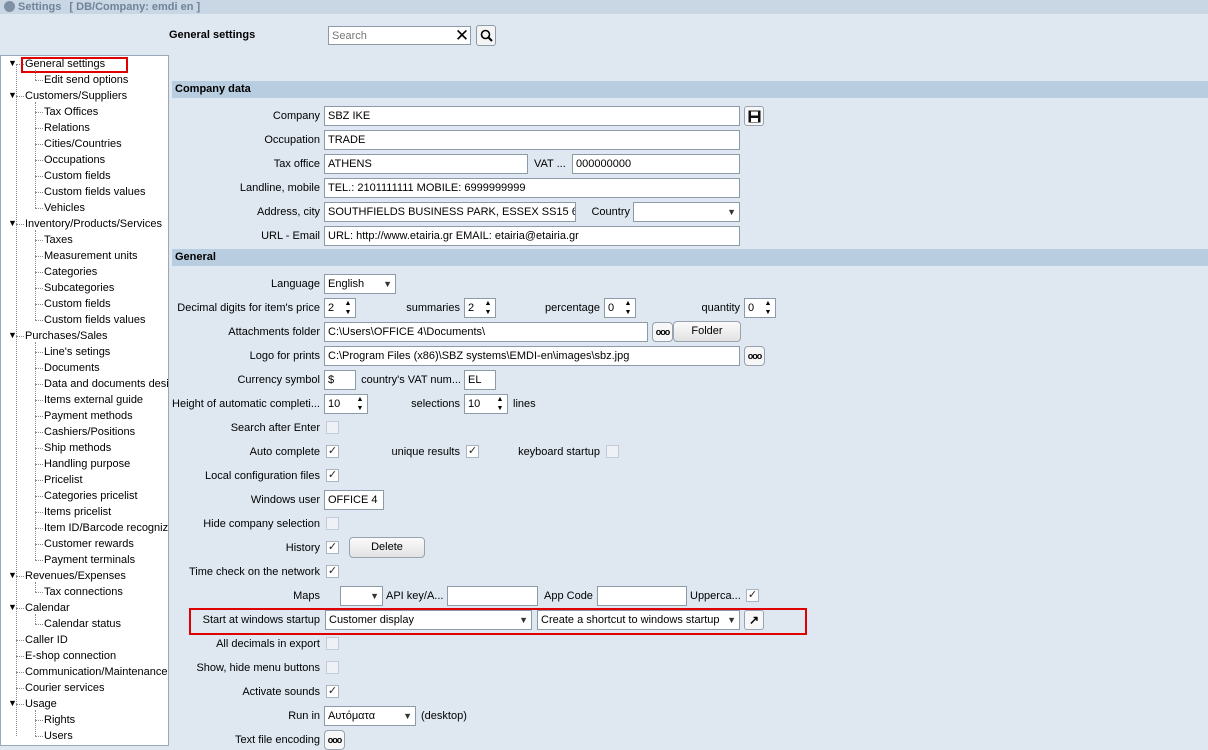 The height and width of the screenshot is (750, 1208). Describe the element at coordinates (76, 96) in the screenshot. I see `tree-group: Customers/Suppliers` at that location.